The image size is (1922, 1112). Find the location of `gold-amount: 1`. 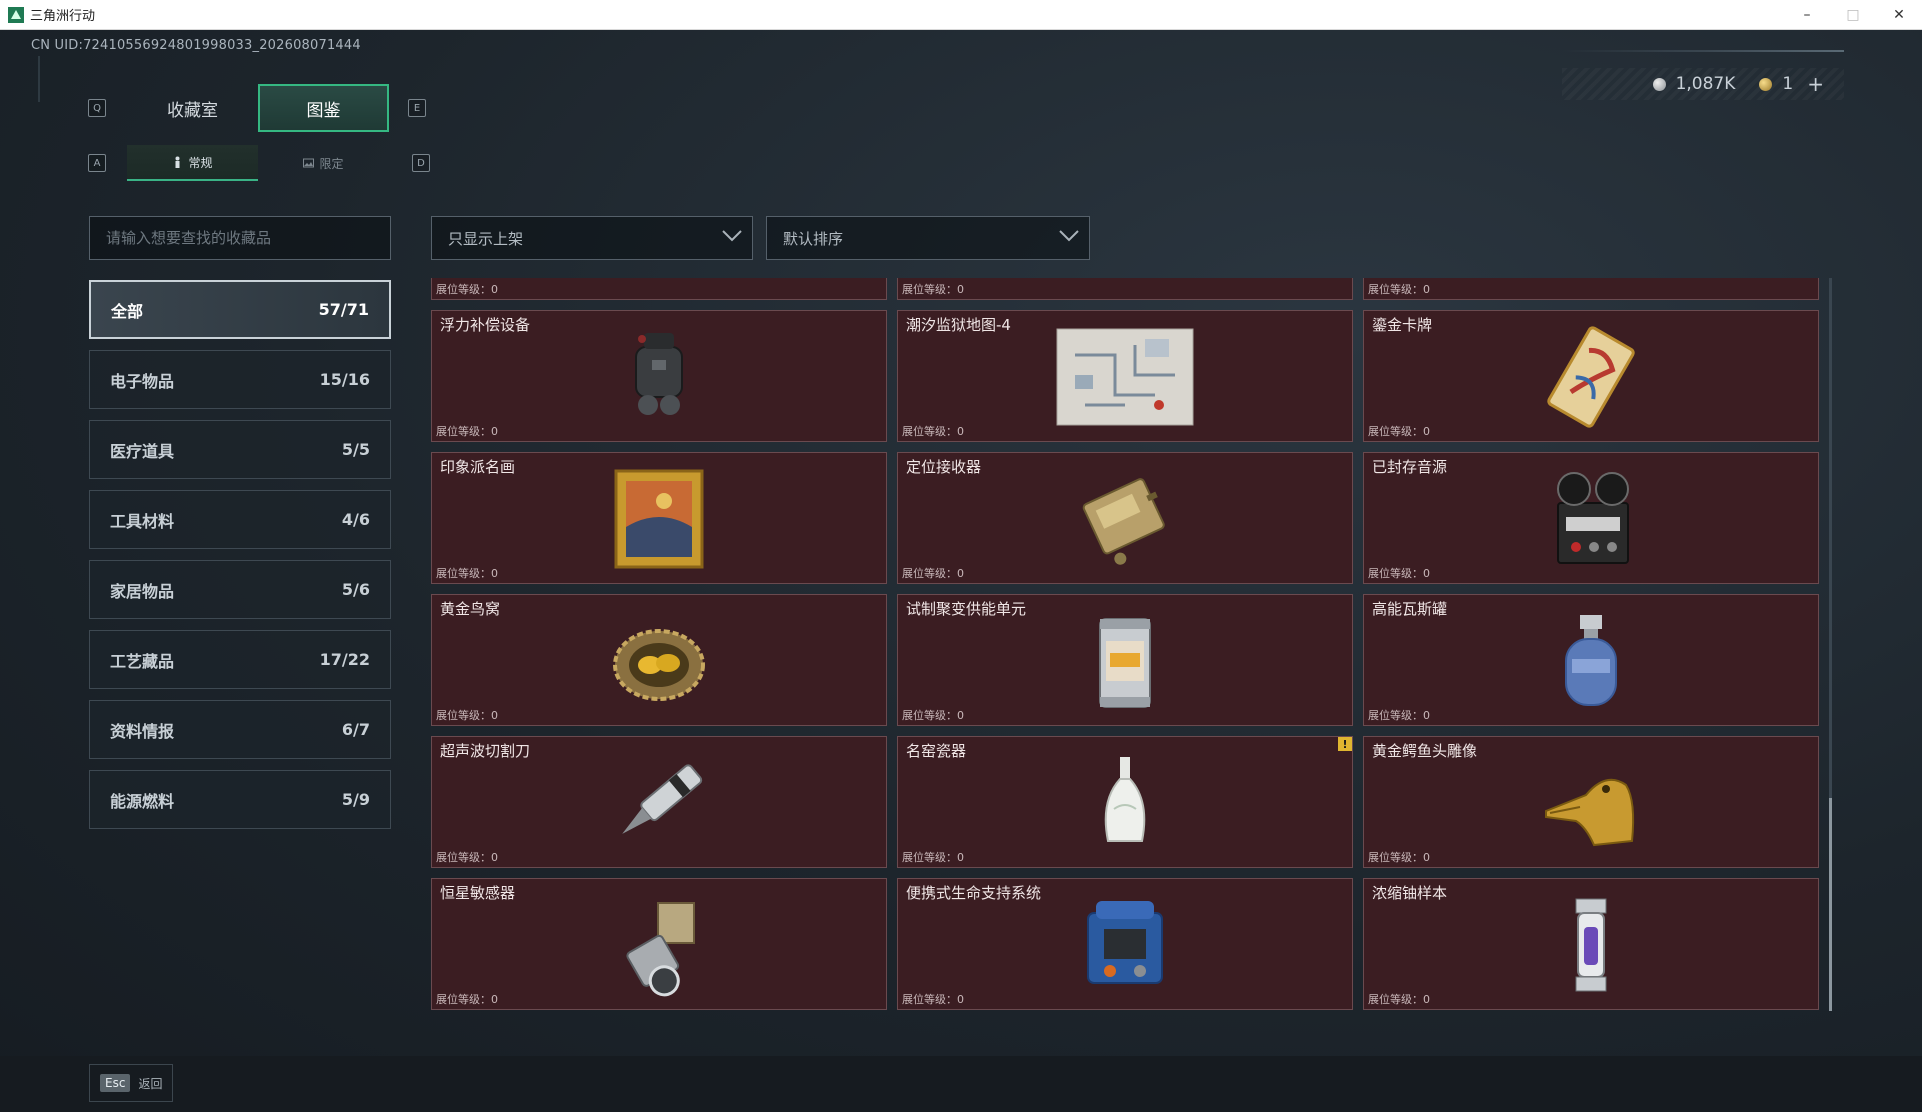

gold-amount: 1 is located at coordinates (1788, 84).